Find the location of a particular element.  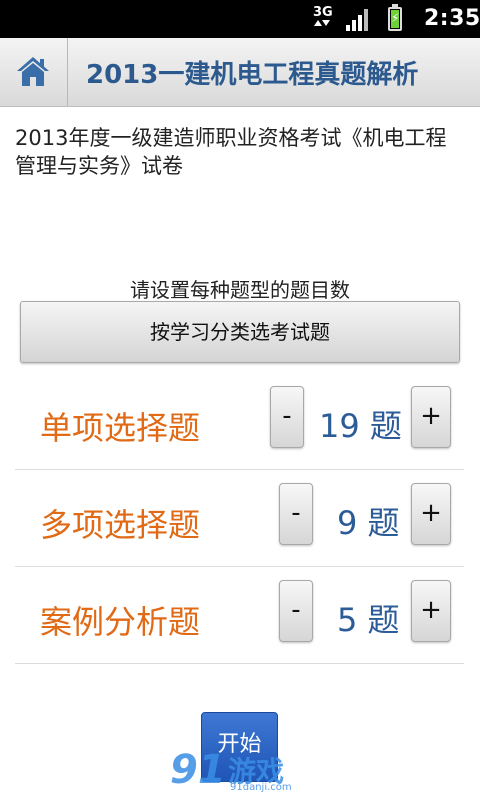

battery-charging-icon: ⚡ is located at coordinates (395, 17).